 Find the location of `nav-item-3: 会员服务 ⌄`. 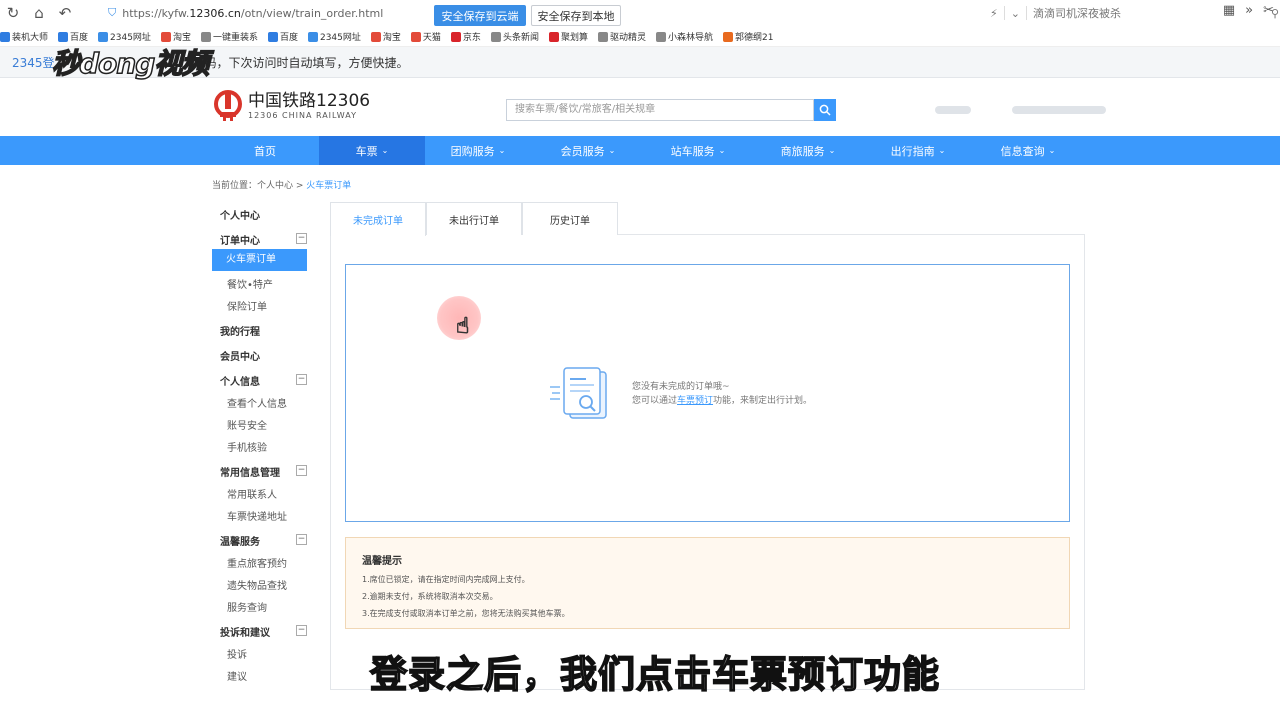

nav-item-3: 会员服务 ⌄ is located at coordinates (588, 150).